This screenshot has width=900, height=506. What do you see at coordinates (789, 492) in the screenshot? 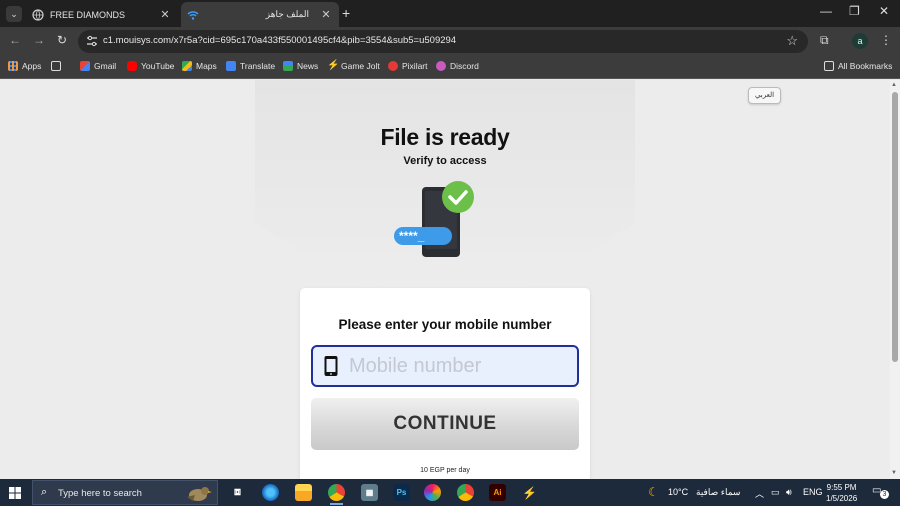
I see `volume-icon: 🔊︎` at bounding box center [789, 492].